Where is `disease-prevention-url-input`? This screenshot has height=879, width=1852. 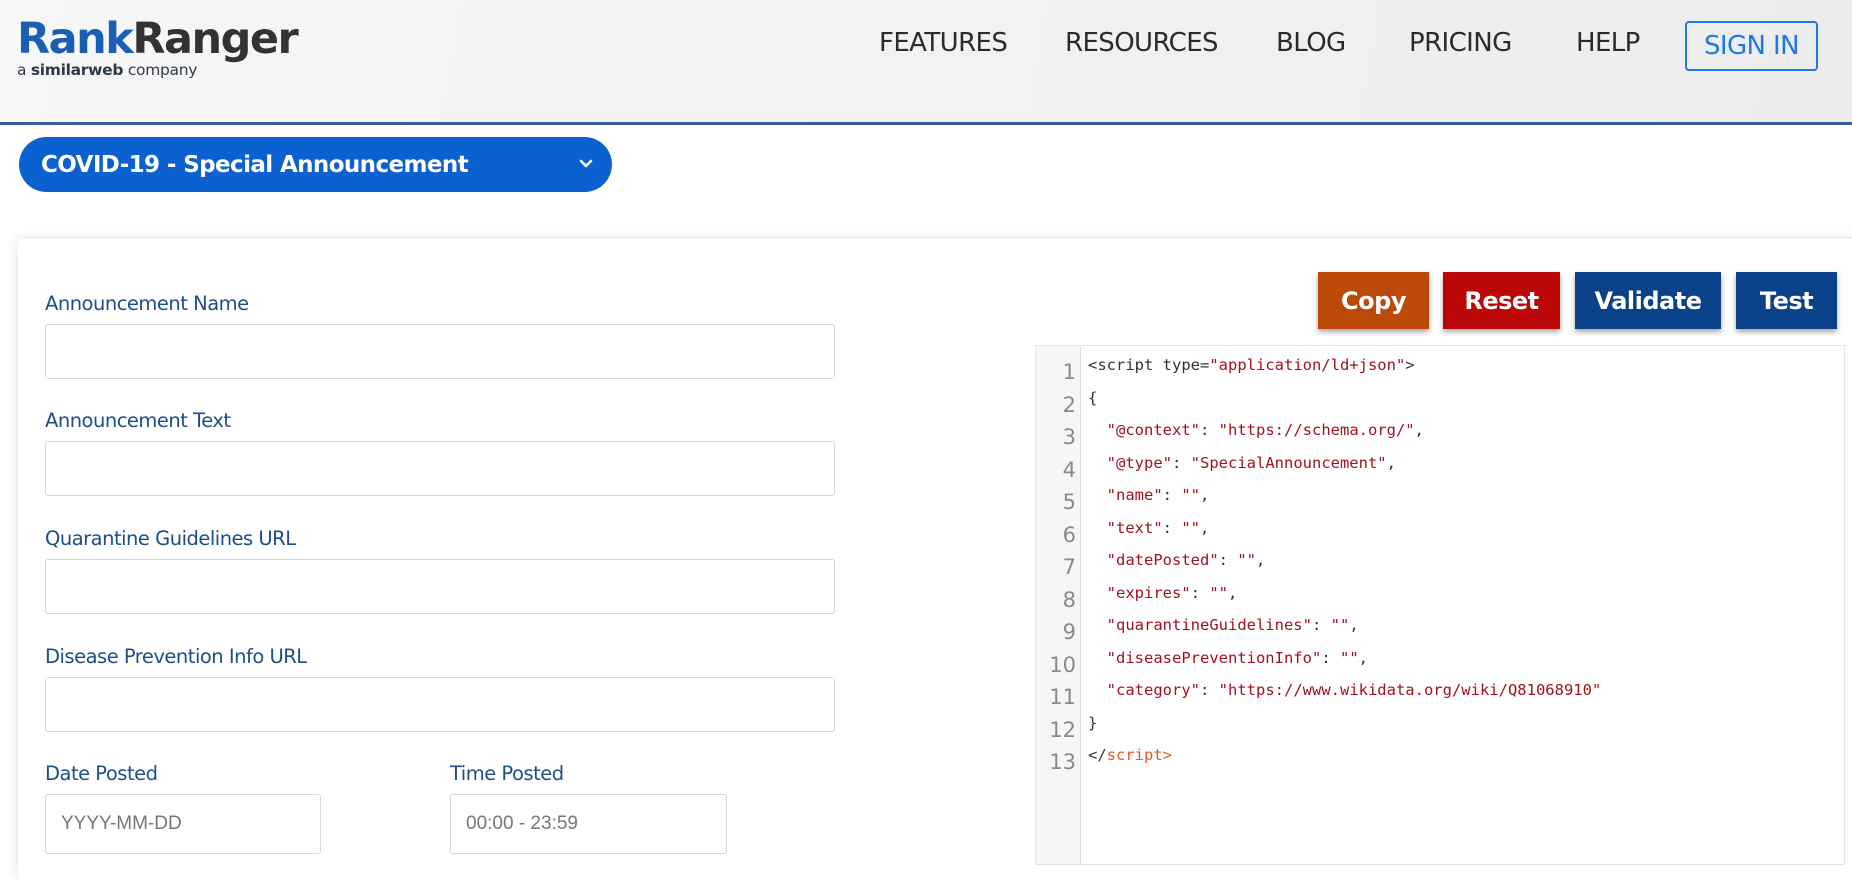
disease-prevention-url-input is located at coordinates (440, 704).